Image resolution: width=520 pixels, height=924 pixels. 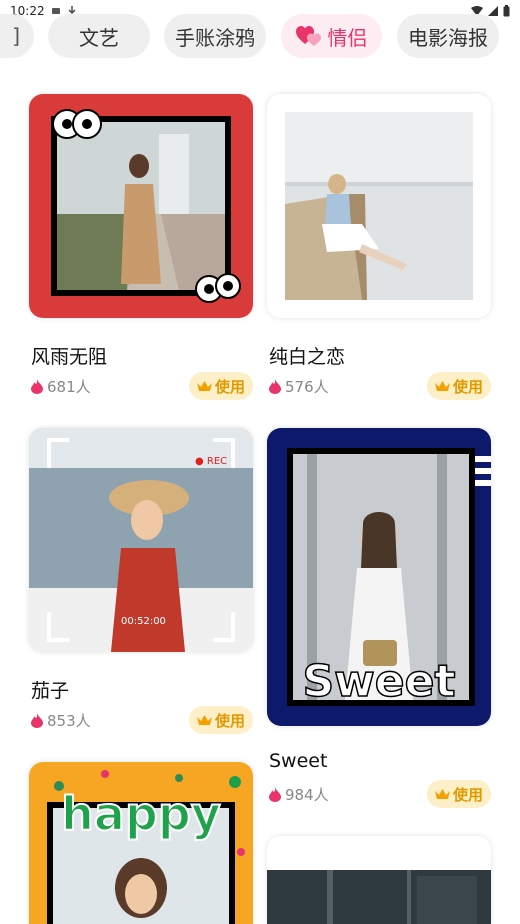 What do you see at coordinates (69, 357) in the screenshot?
I see `template-title: 风雨无阻` at bounding box center [69, 357].